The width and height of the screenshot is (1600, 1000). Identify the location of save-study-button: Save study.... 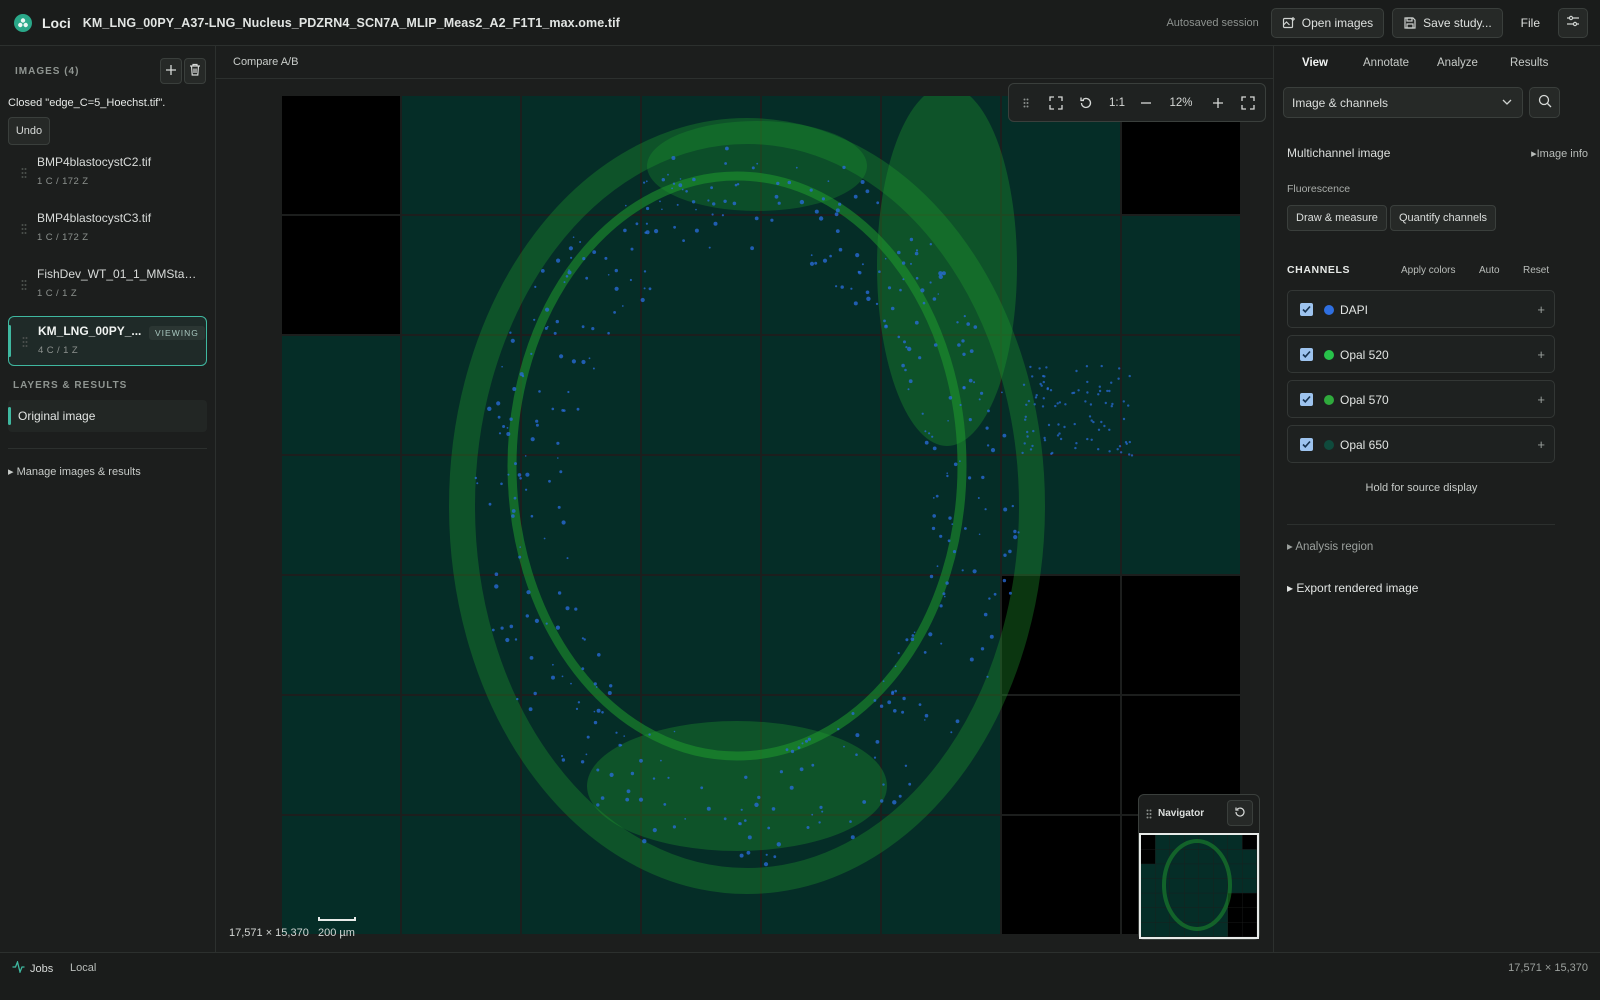
(1447, 22).